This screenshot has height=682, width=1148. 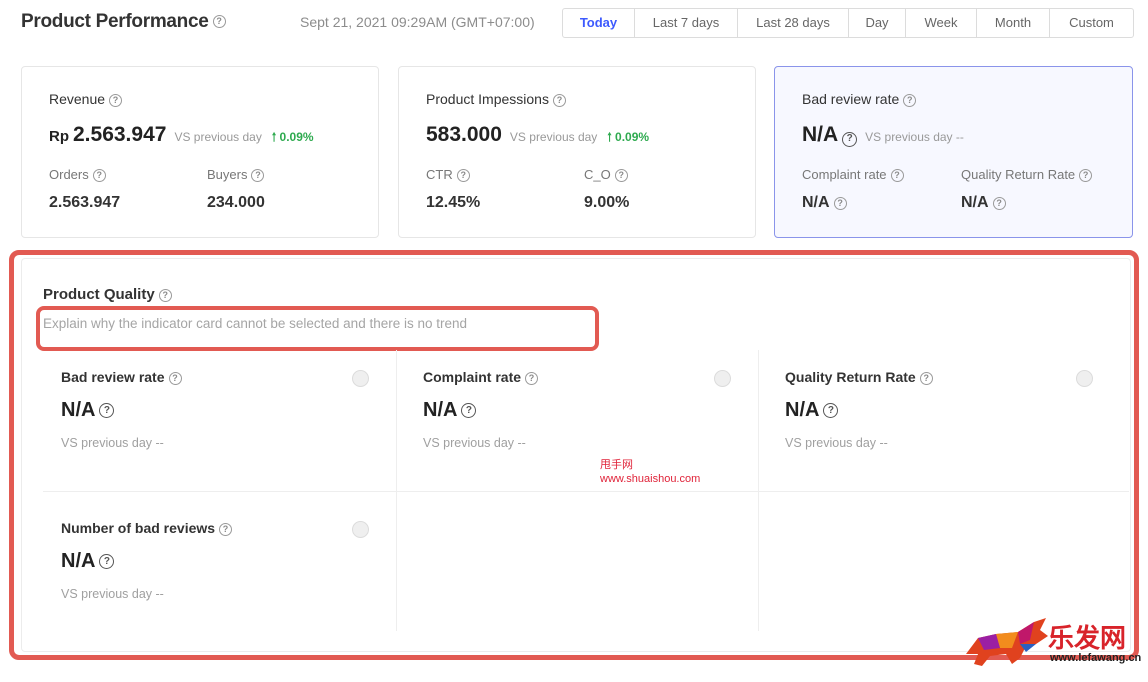 I want to click on complaint-rate-value: N/A?, so click(x=824, y=203).